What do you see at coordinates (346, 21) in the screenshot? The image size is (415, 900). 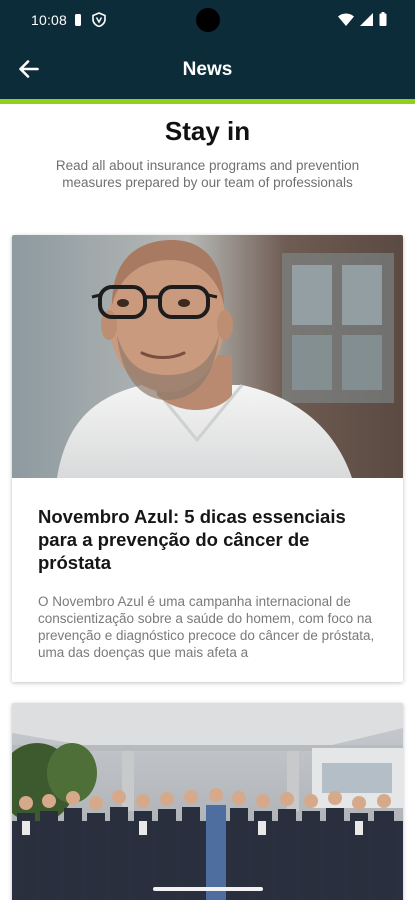 I see `wifi-icon` at bounding box center [346, 21].